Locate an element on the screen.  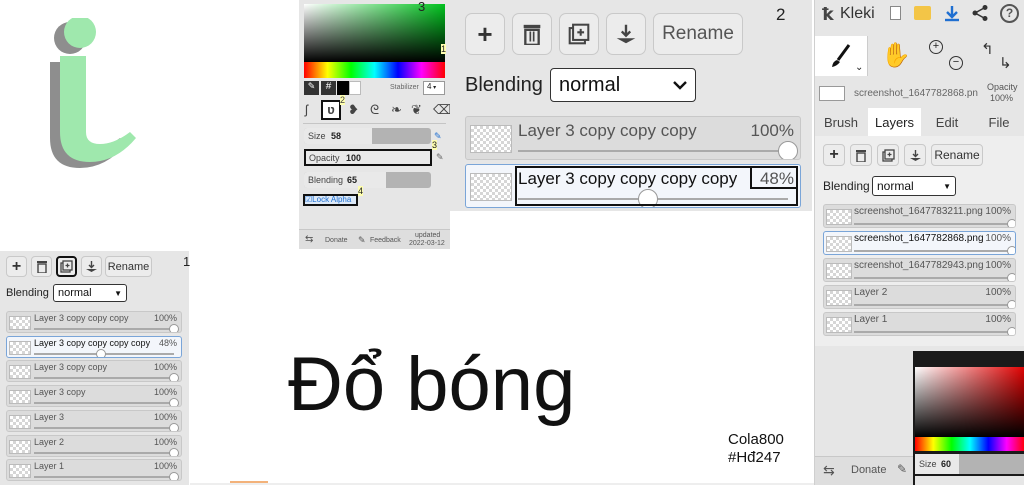
size-slider: Size 58 is located at coordinates (367, 136).